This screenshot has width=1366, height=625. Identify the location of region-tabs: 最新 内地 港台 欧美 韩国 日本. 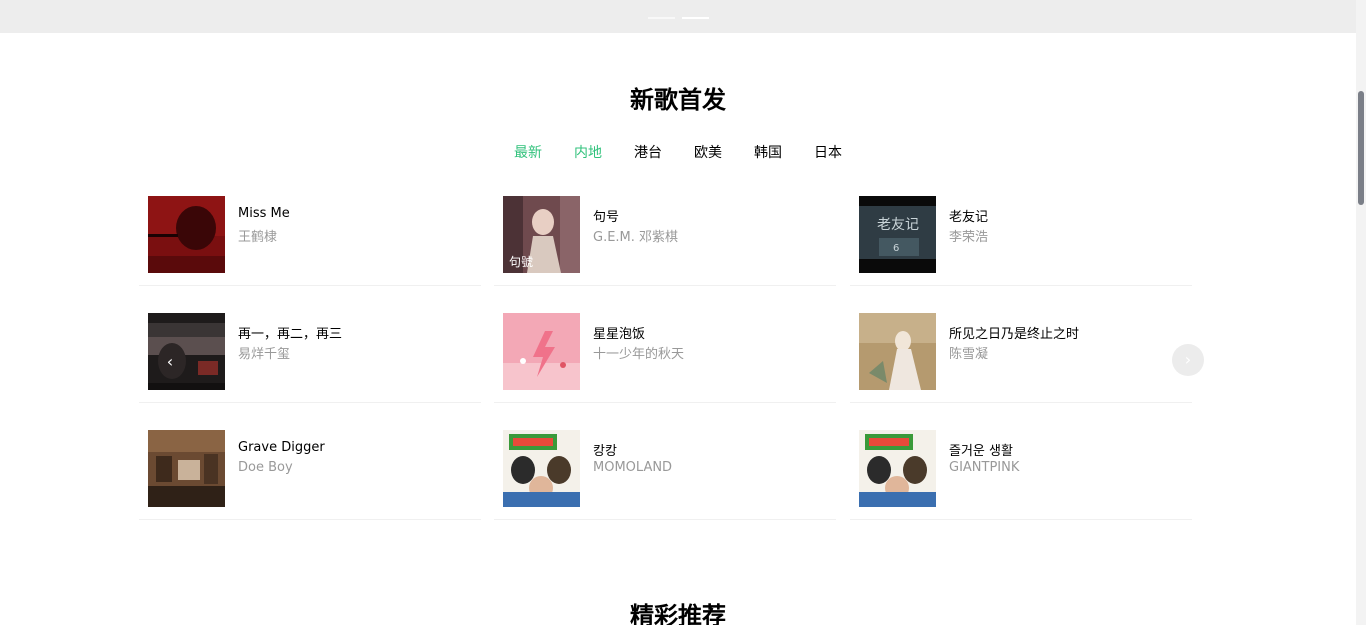
(678, 152).